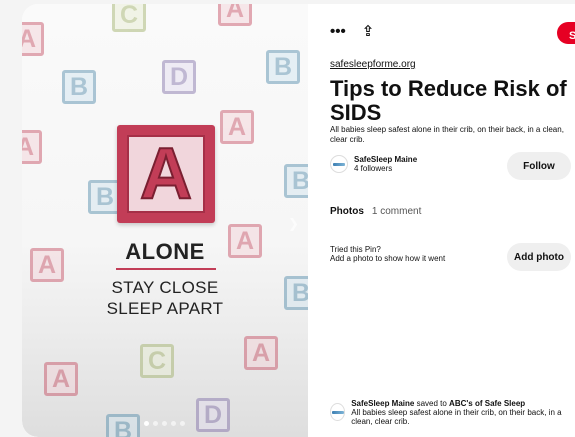 The height and width of the screenshot is (437, 575). I want to click on block-letter: A, so click(166, 174).